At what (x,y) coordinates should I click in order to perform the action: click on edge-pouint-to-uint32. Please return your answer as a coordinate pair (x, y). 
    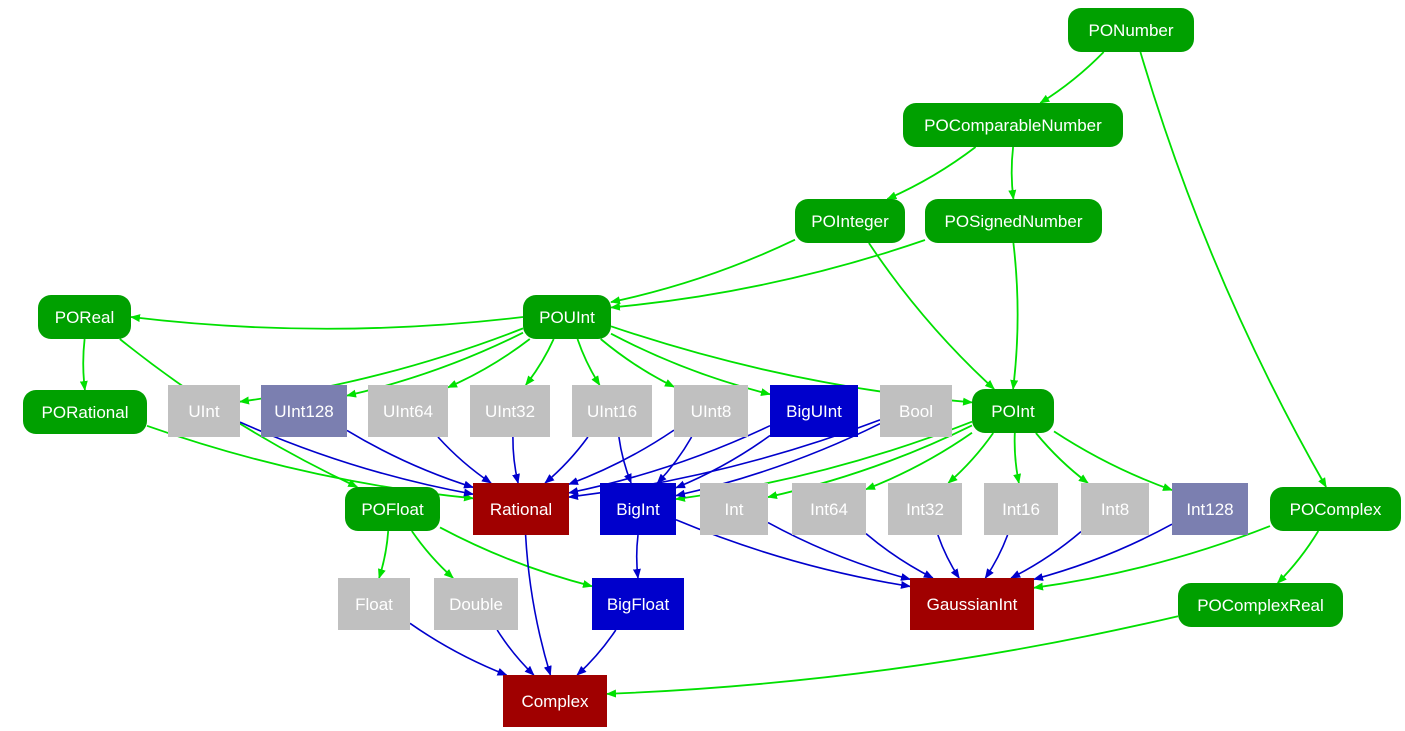
    Looking at the image, I should click on (540, 362).